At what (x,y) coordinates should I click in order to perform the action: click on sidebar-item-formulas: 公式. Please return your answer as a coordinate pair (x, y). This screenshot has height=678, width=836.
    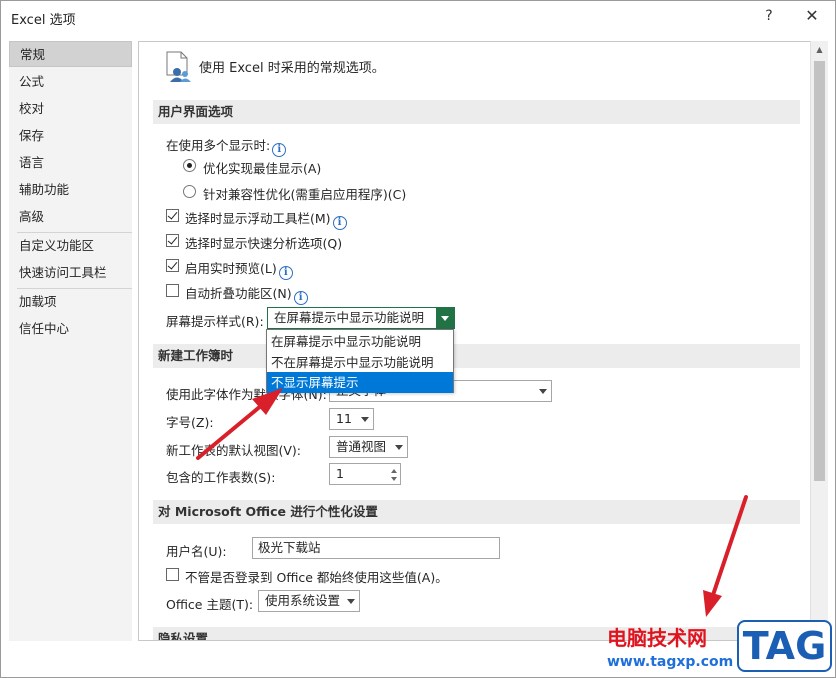
    Looking at the image, I should click on (70, 82).